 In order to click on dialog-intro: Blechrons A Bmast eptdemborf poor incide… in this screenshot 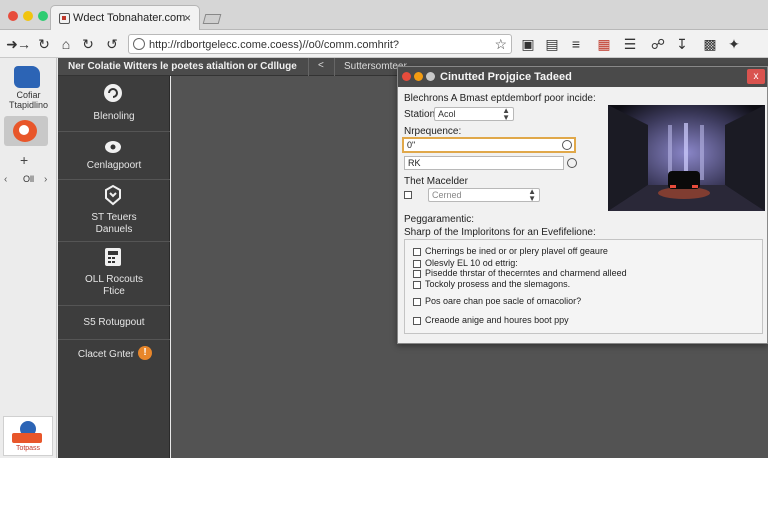, I will do `click(500, 98)`.